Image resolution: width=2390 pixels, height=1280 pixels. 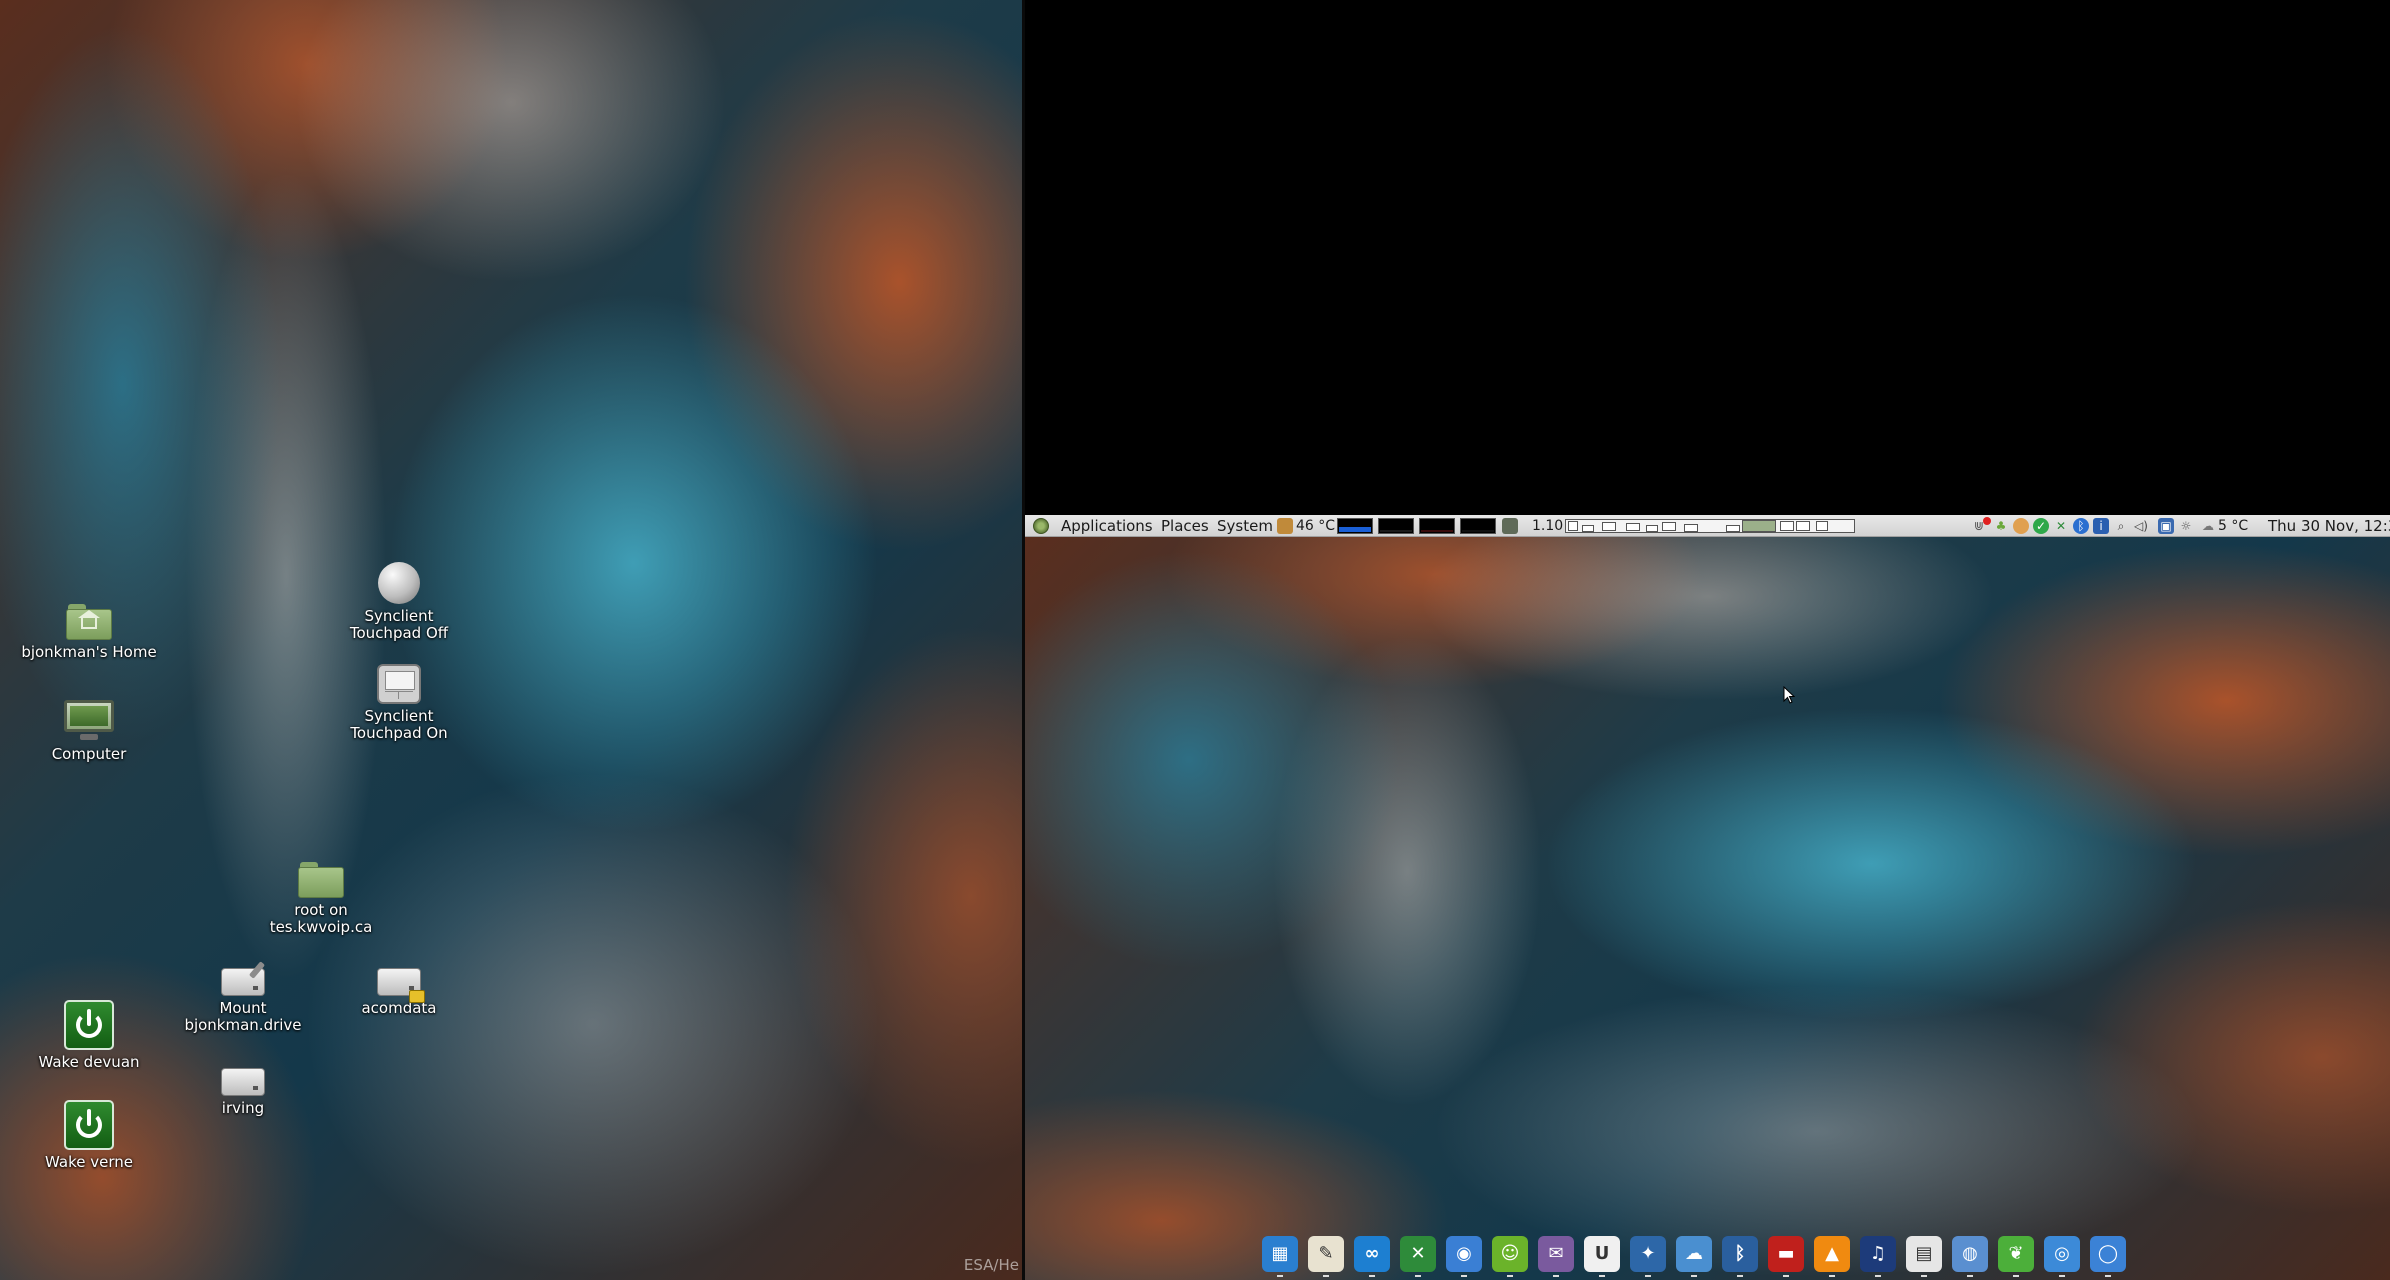 I want to click on home-folder-icon, so click(x=89, y=622).